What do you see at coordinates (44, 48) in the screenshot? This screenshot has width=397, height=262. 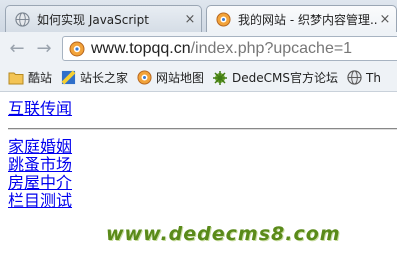 I see `forward-button: →` at bounding box center [44, 48].